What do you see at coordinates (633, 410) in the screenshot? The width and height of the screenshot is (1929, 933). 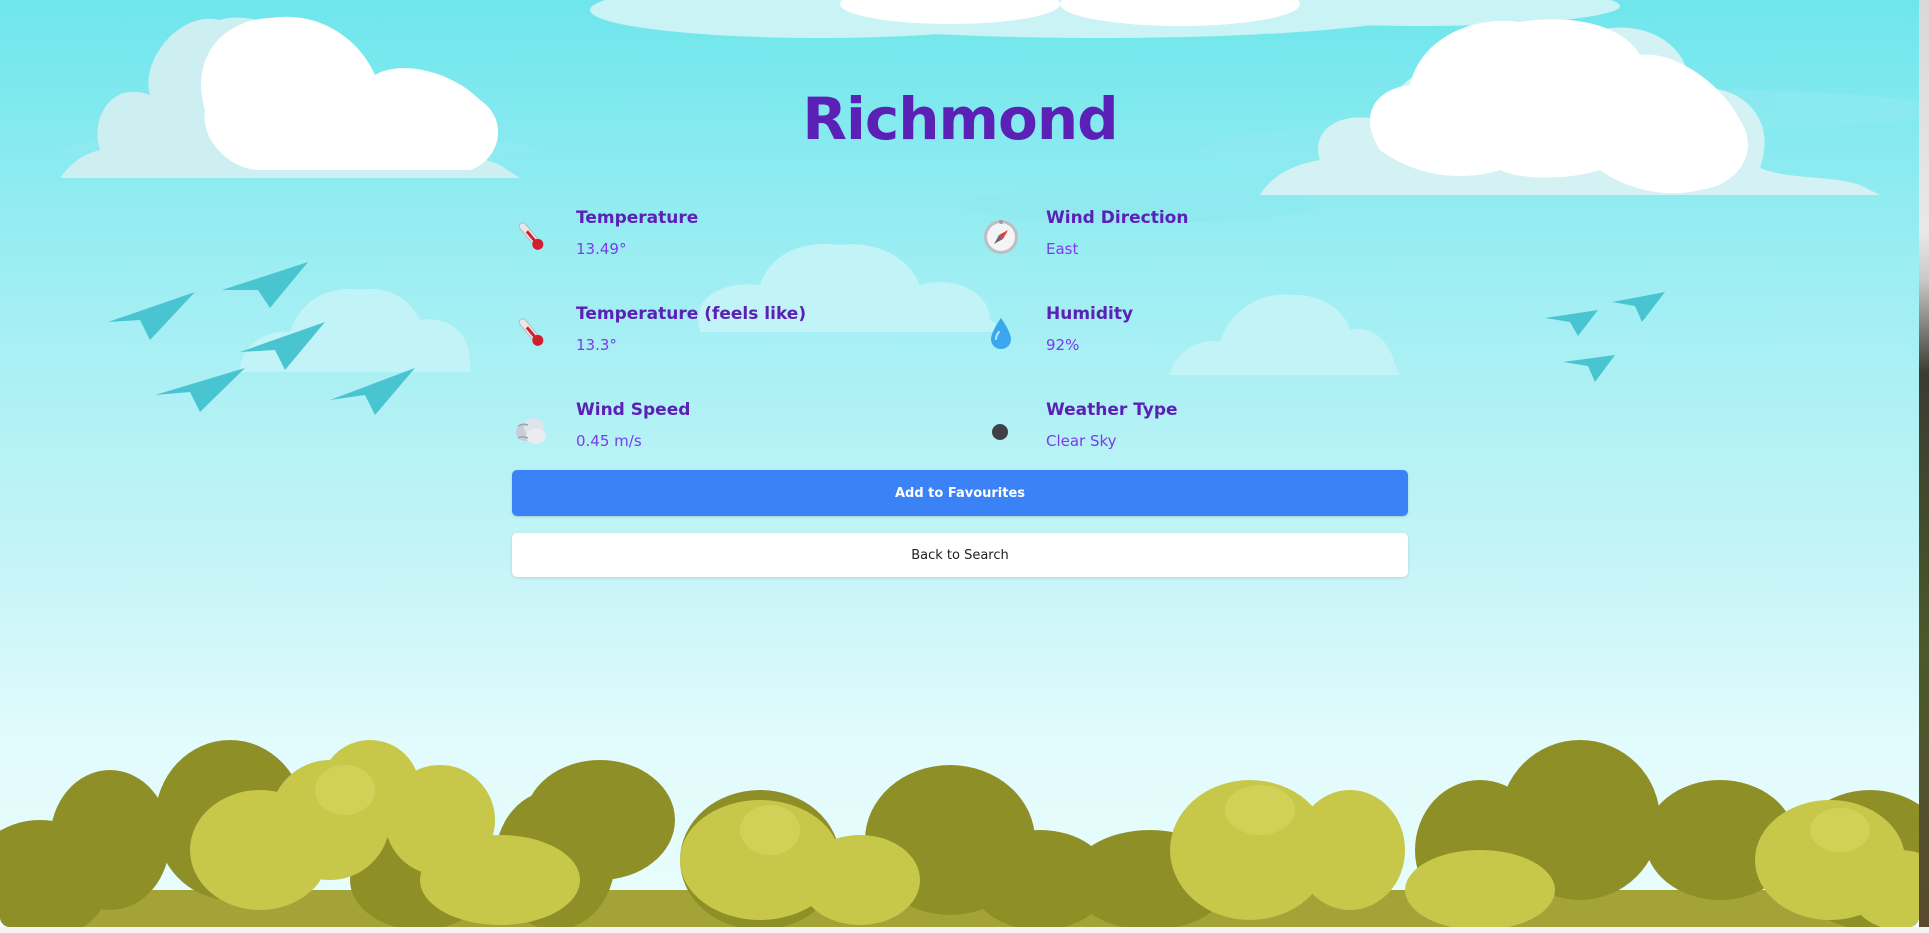 I see `stat-label: Wind Speed` at bounding box center [633, 410].